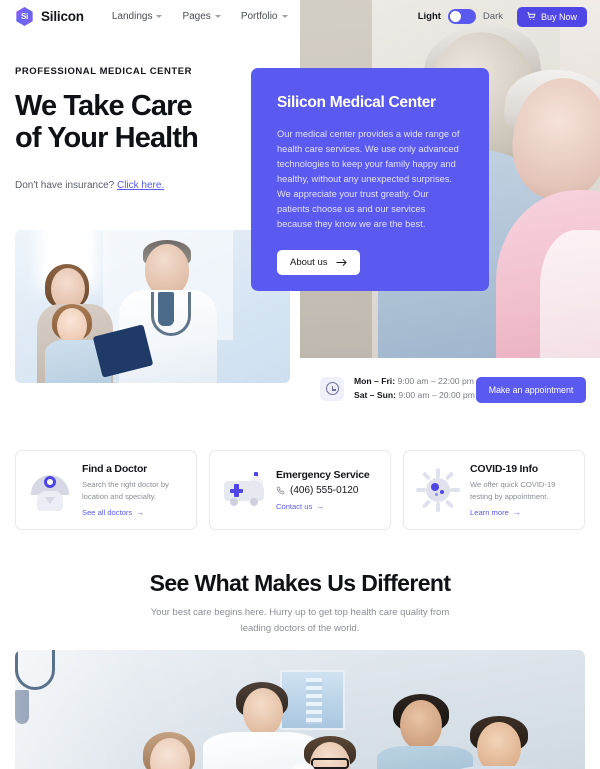 The image size is (600, 769). What do you see at coordinates (104, 106) in the screenshot?
I see `hero-title-line-1: We Take Care` at bounding box center [104, 106].